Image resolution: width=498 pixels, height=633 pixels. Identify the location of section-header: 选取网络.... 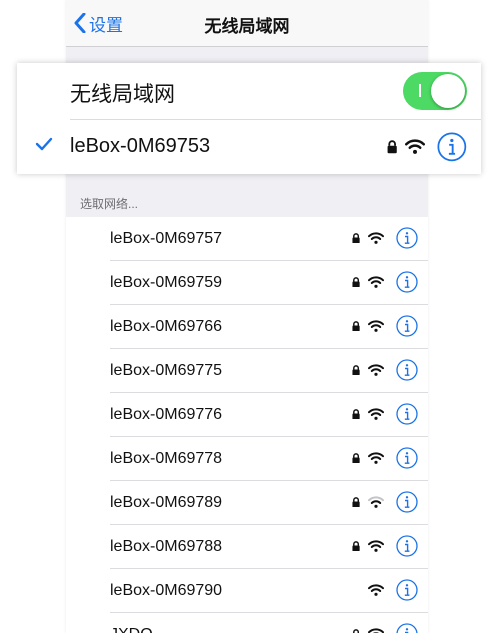
(109, 204).